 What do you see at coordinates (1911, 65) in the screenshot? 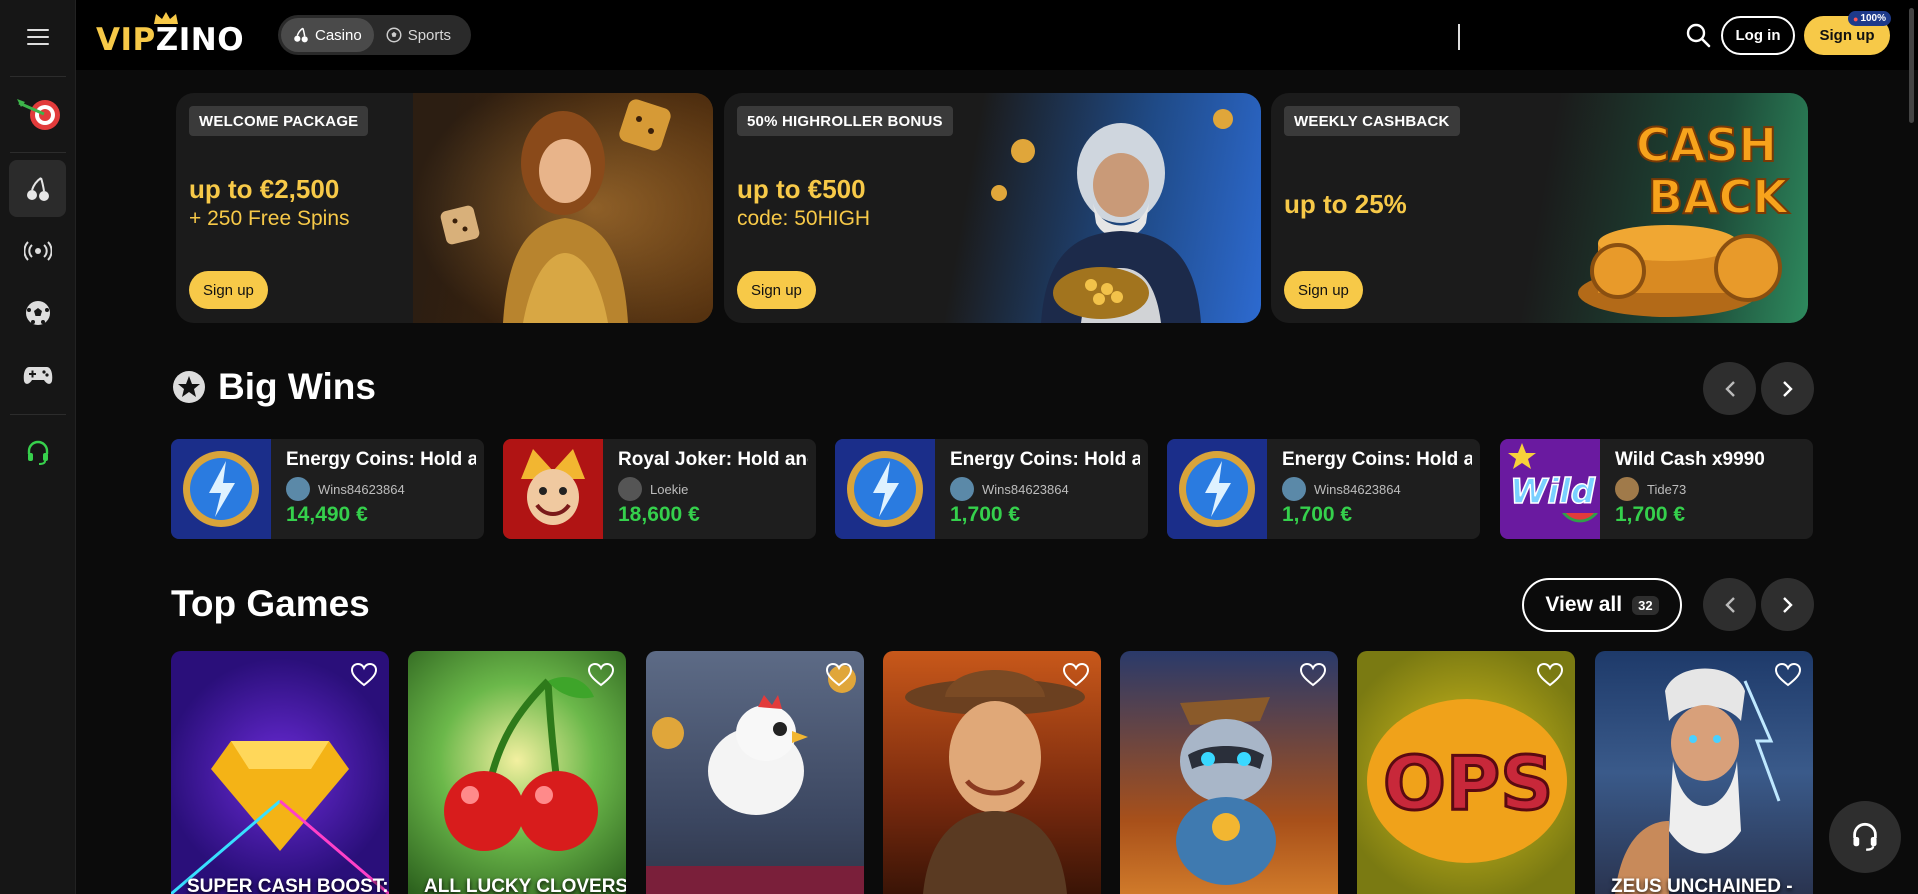
I see `page-scrollbar` at bounding box center [1911, 65].